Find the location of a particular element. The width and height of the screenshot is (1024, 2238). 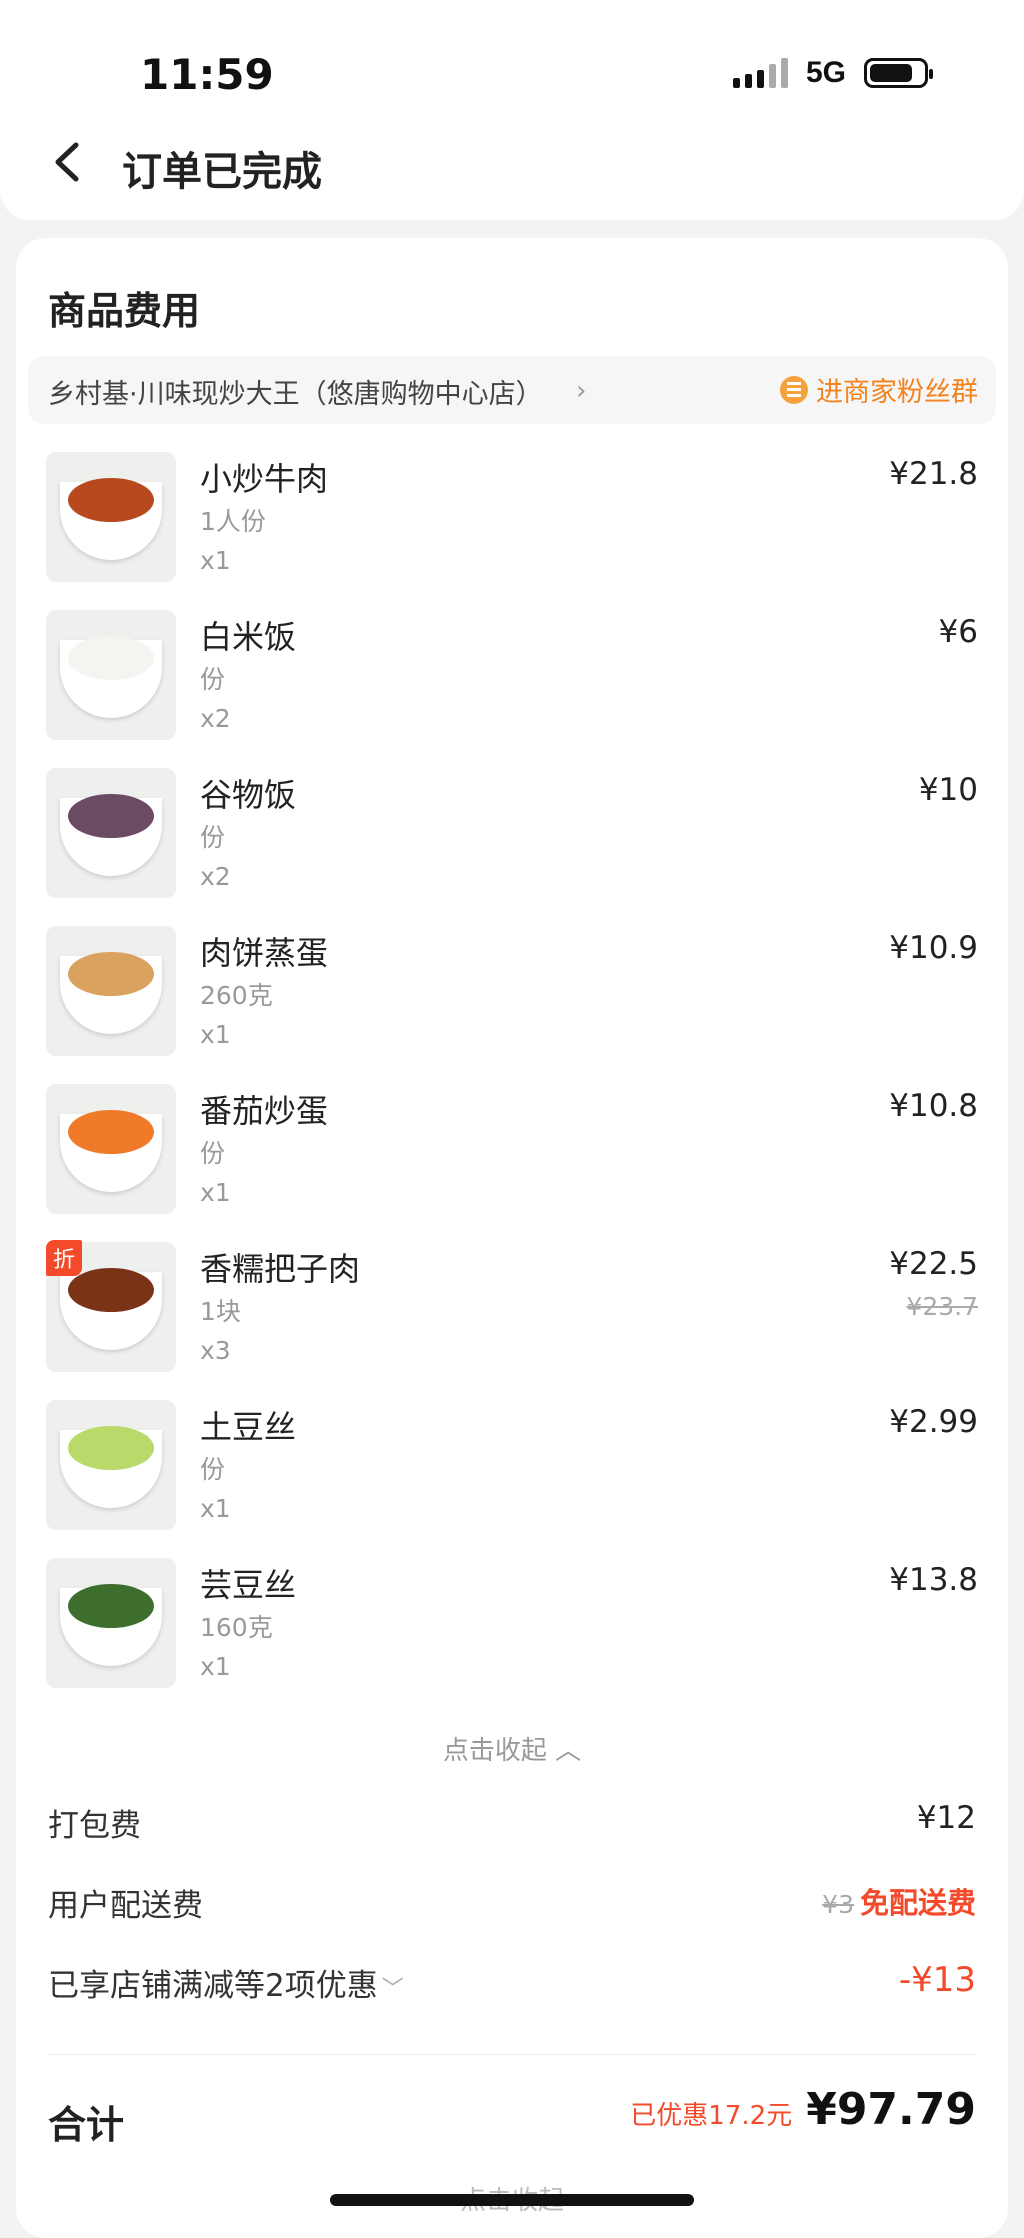

page-title: 订单已完成 is located at coordinates (222, 172).